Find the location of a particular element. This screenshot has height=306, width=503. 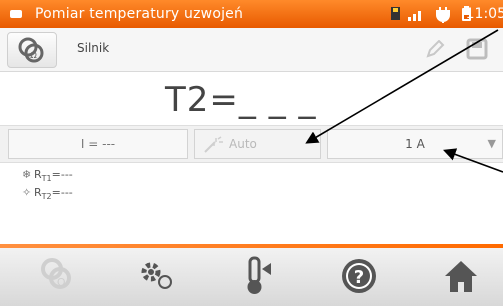

help-icon: ? is located at coordinates (359, 276).